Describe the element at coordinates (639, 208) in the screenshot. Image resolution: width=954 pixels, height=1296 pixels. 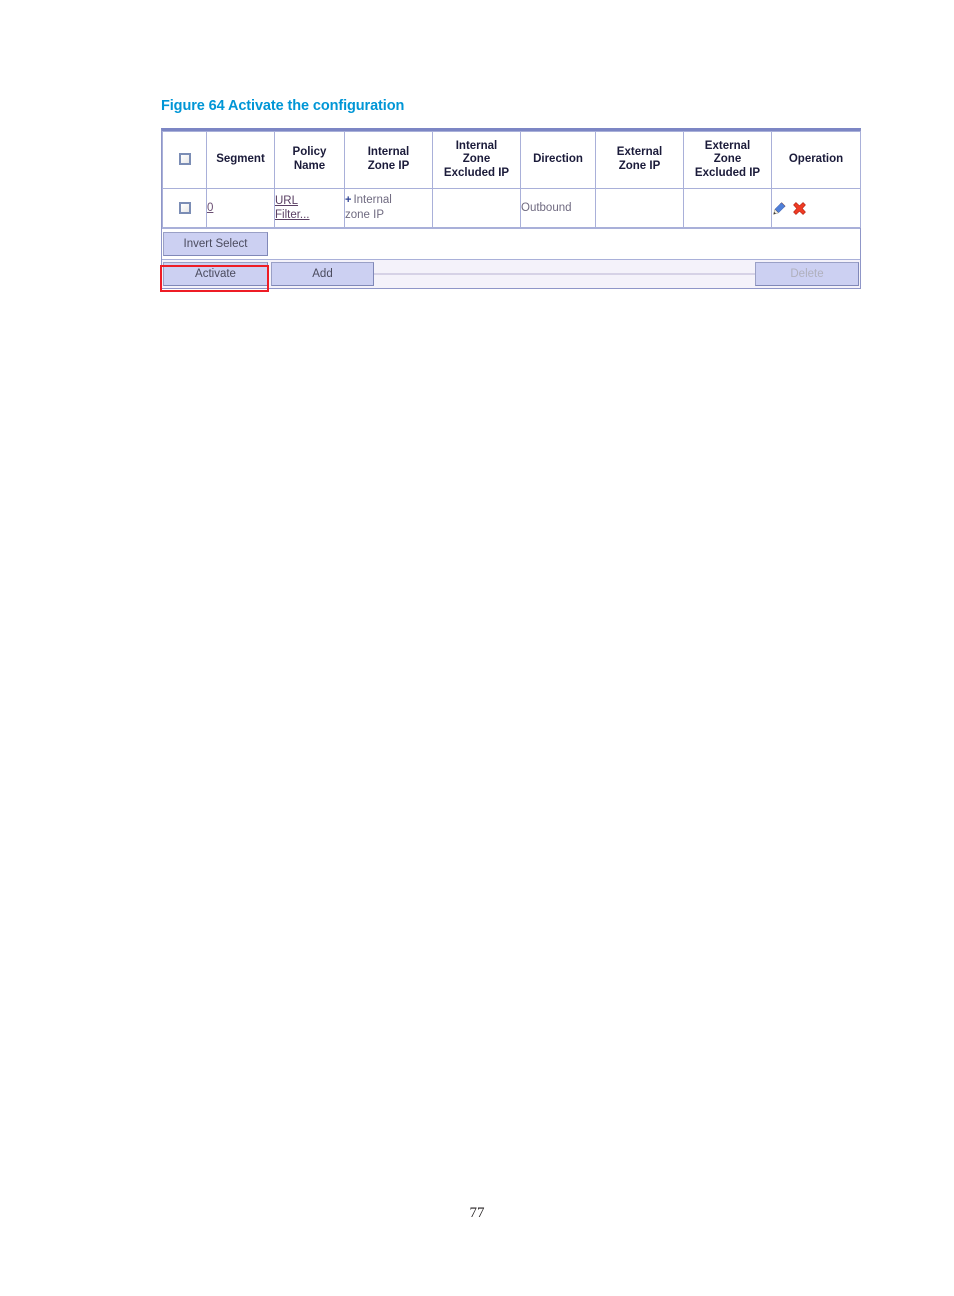
I see `cell-external-zone-ip` at that location.